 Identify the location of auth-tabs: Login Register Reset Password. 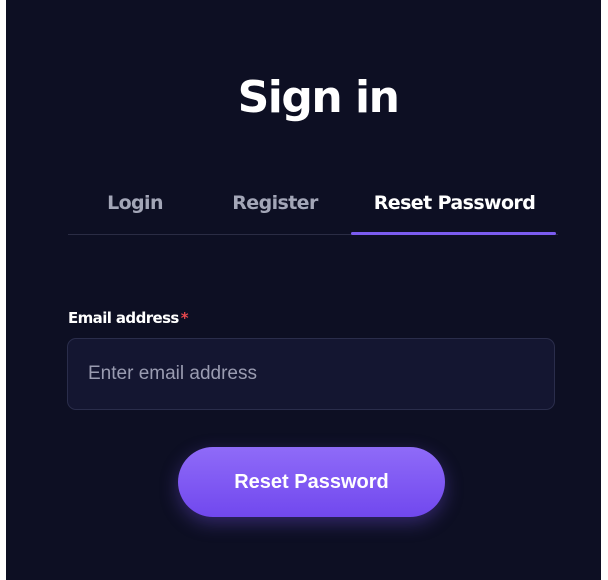
(313, 203).